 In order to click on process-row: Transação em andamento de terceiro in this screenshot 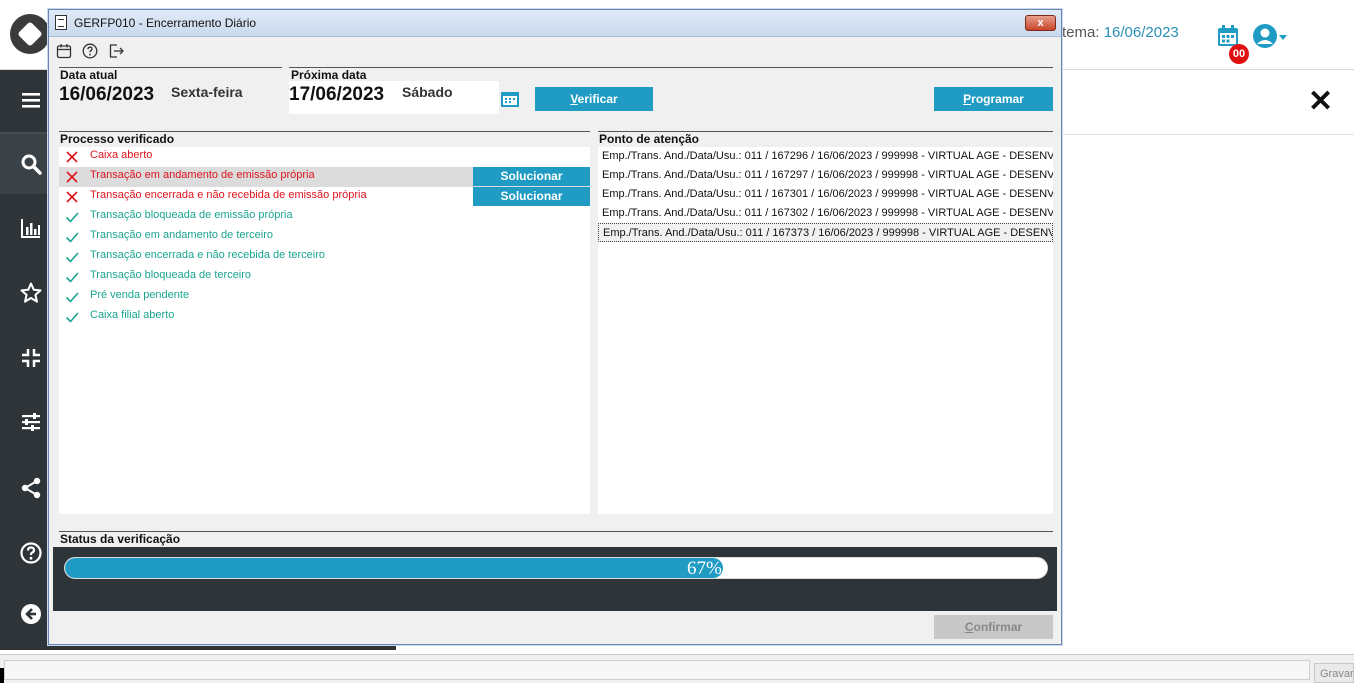, I will do `click(324, 237)`.